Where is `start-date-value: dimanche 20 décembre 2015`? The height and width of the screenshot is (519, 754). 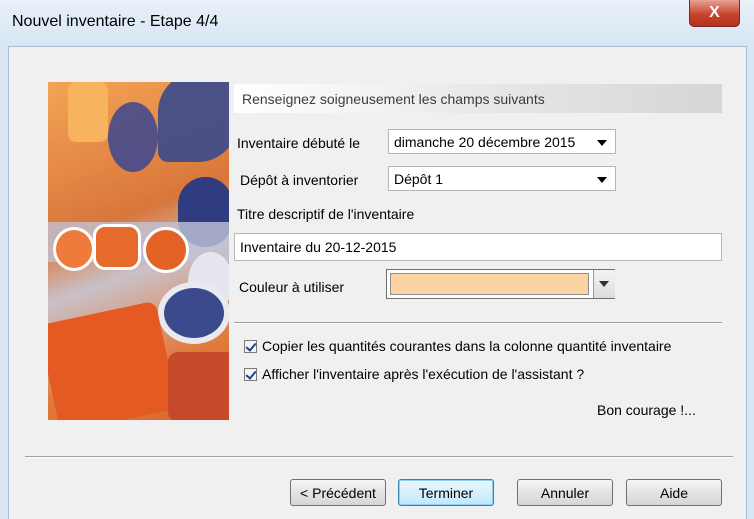 start-date-value: dimanche 20 décembre 2015 is located at coordinates (485, 142).